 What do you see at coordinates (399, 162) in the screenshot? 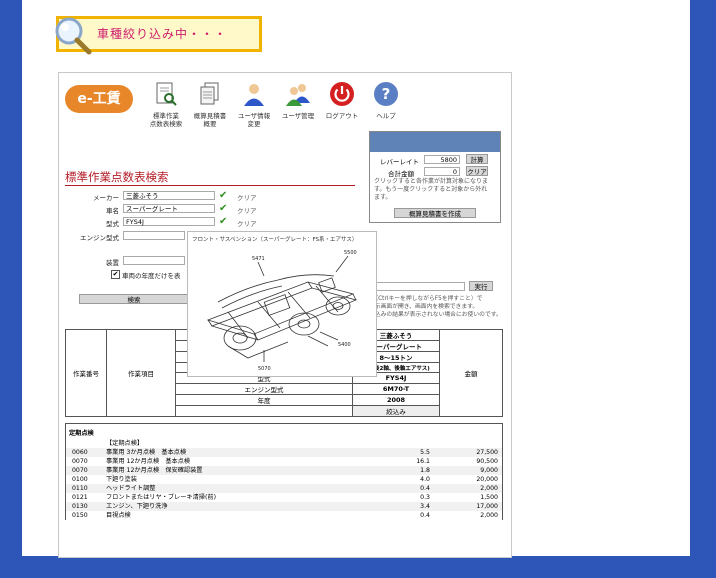
I see `lever-rate-label: レバーレイト` at bounding box center [399, 162].